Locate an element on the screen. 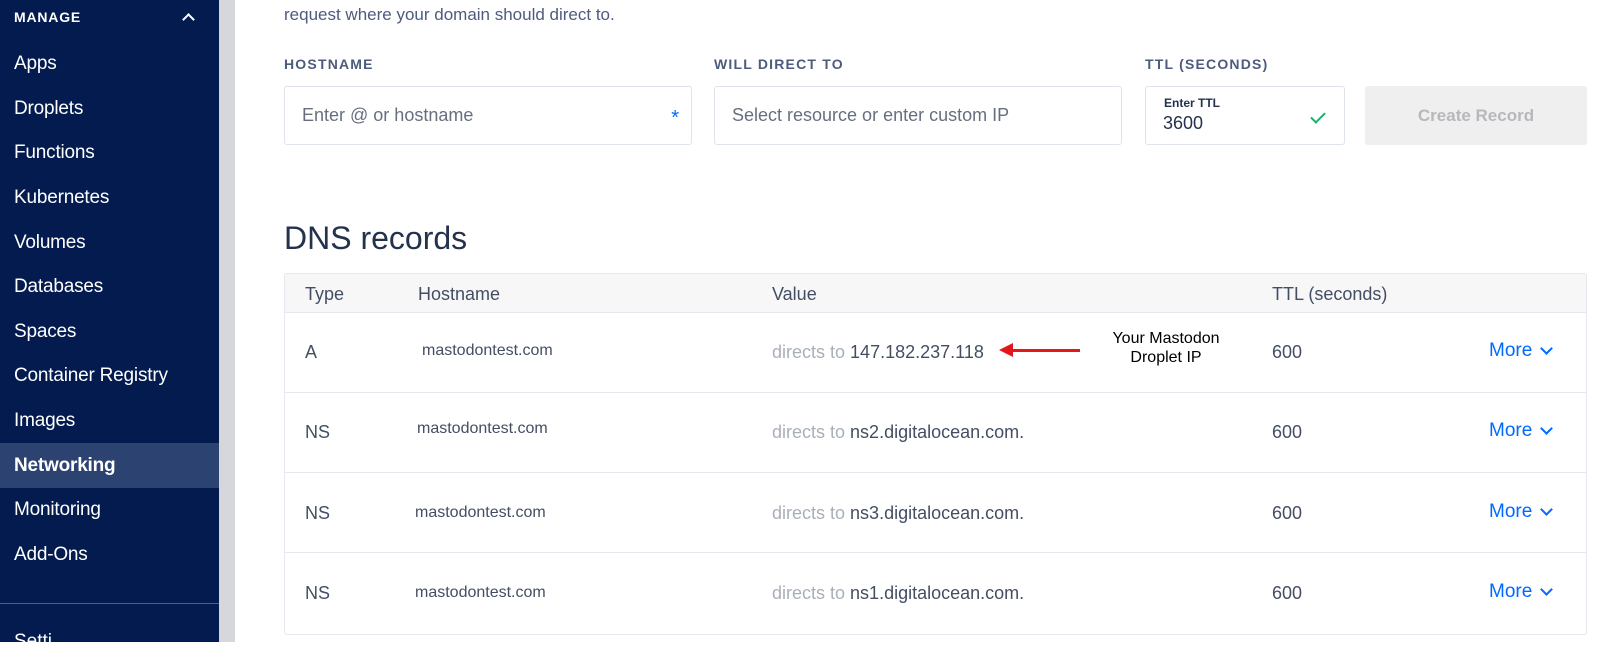  record-value: directs to 147.182.237.118 is located at coordinates (878, 352).